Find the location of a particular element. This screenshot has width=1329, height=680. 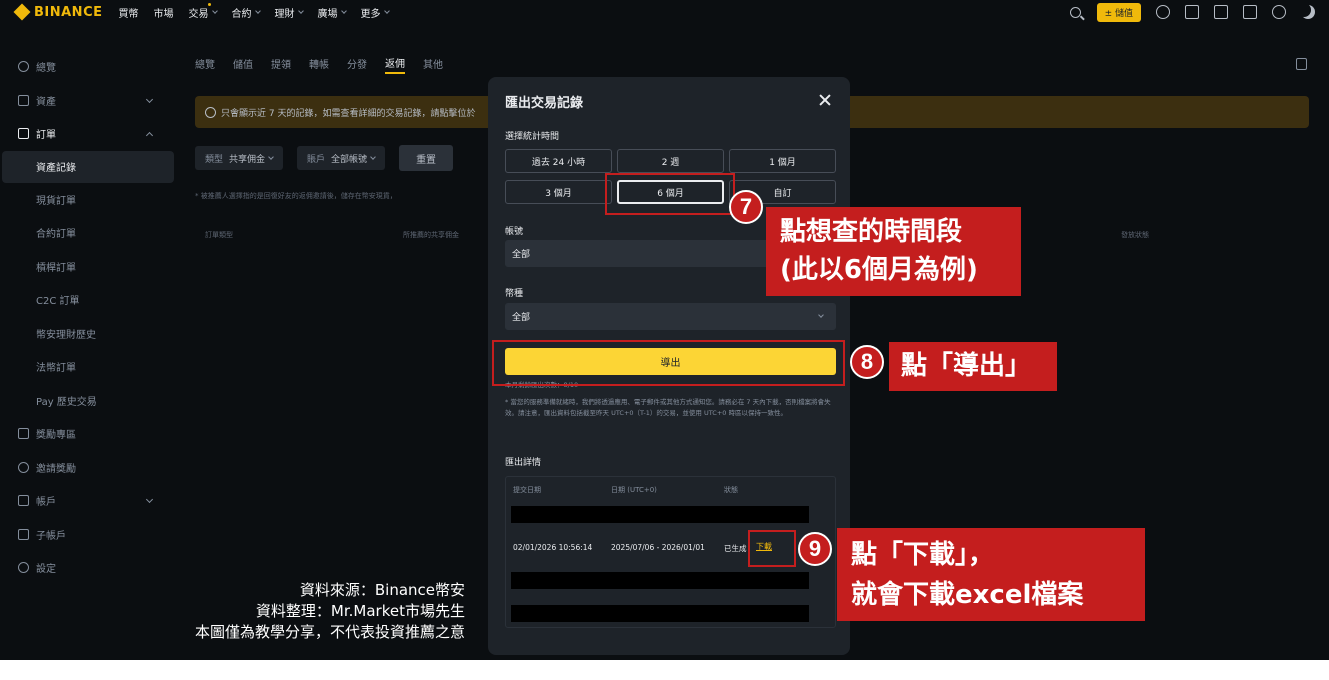

header-status: 狀態 is located at coordinates (731, 490).